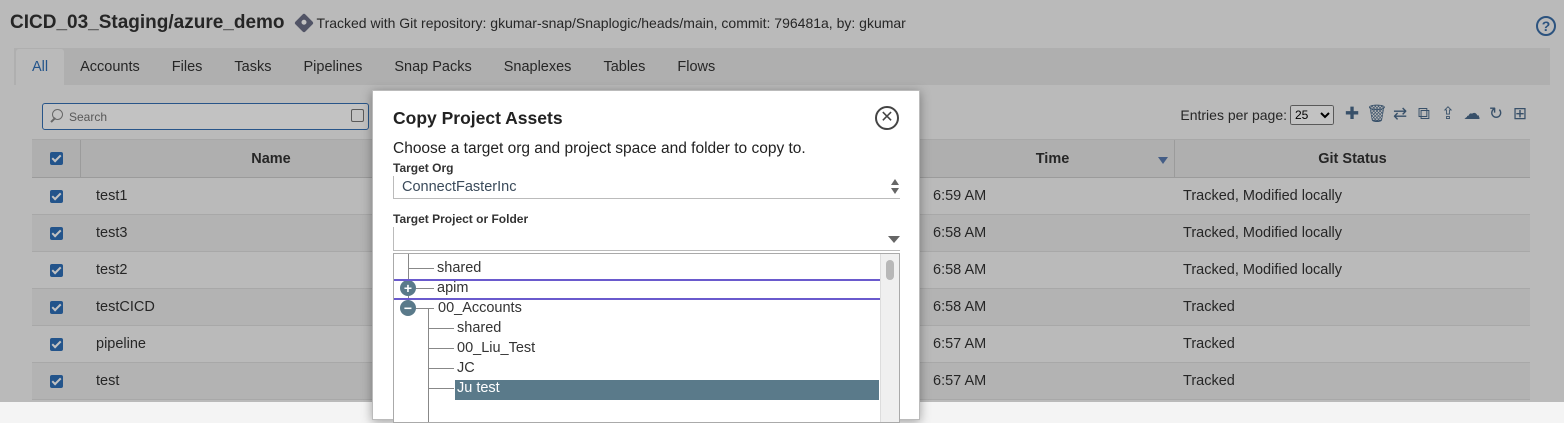 The width and height of the screenshot is (1564, 423). I want to click on tree-item-00-liu-test: 00_Liu_Test, so click(496, 348).